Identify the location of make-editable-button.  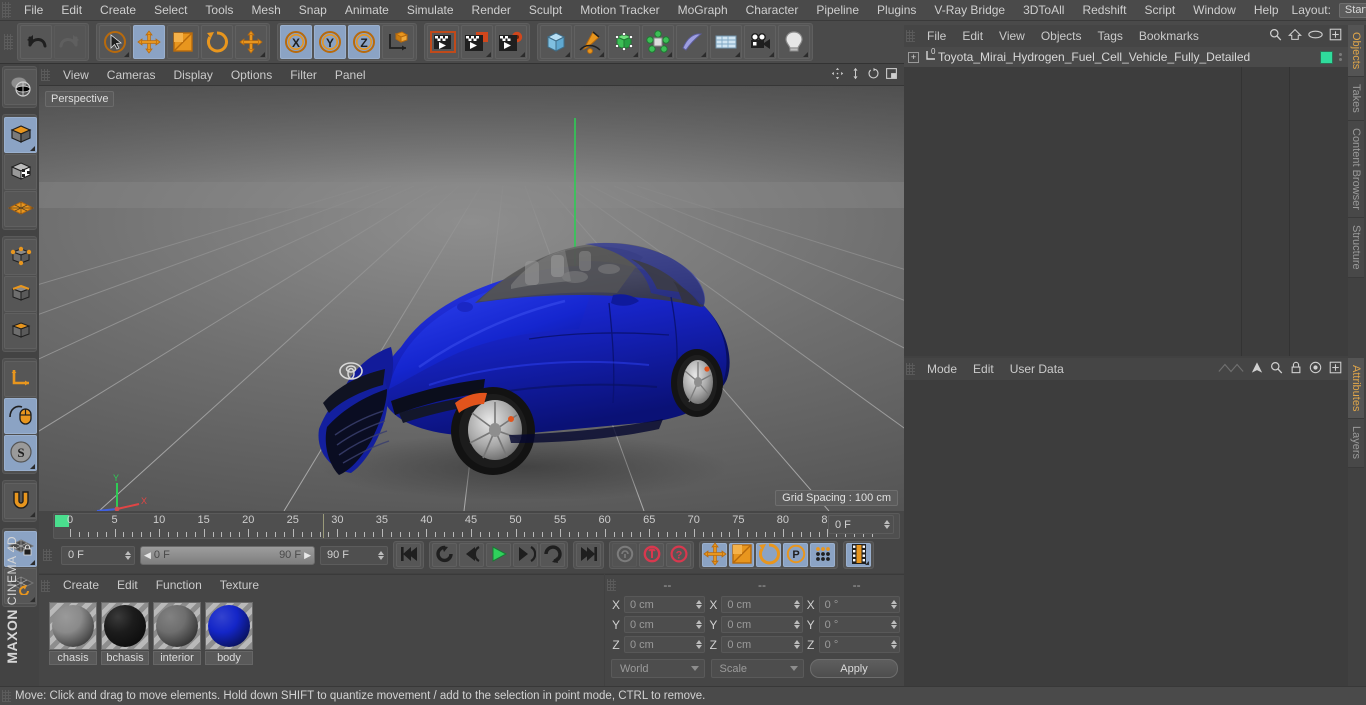
(20, 87).